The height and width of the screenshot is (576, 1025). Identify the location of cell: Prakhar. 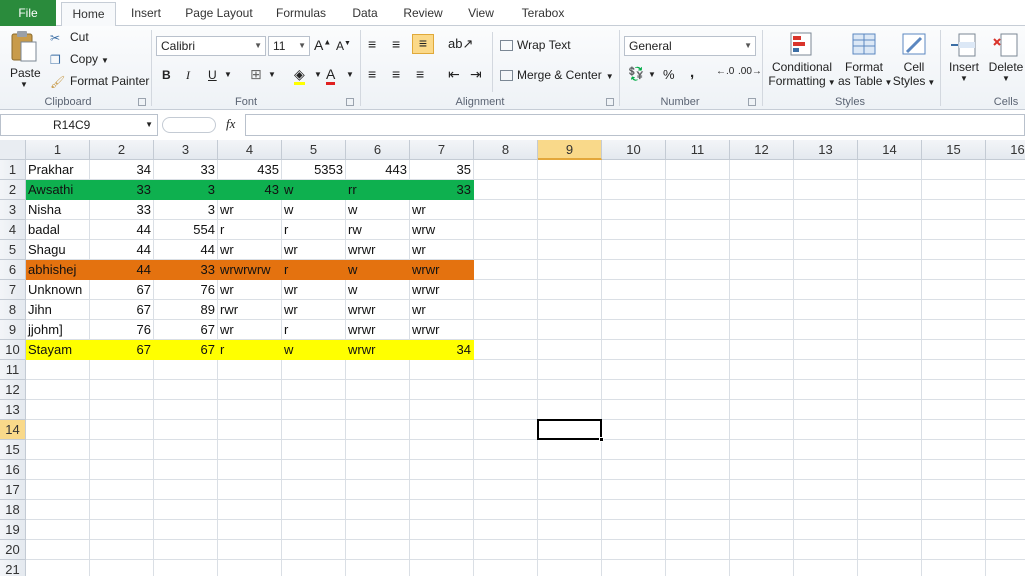
(58, 170).